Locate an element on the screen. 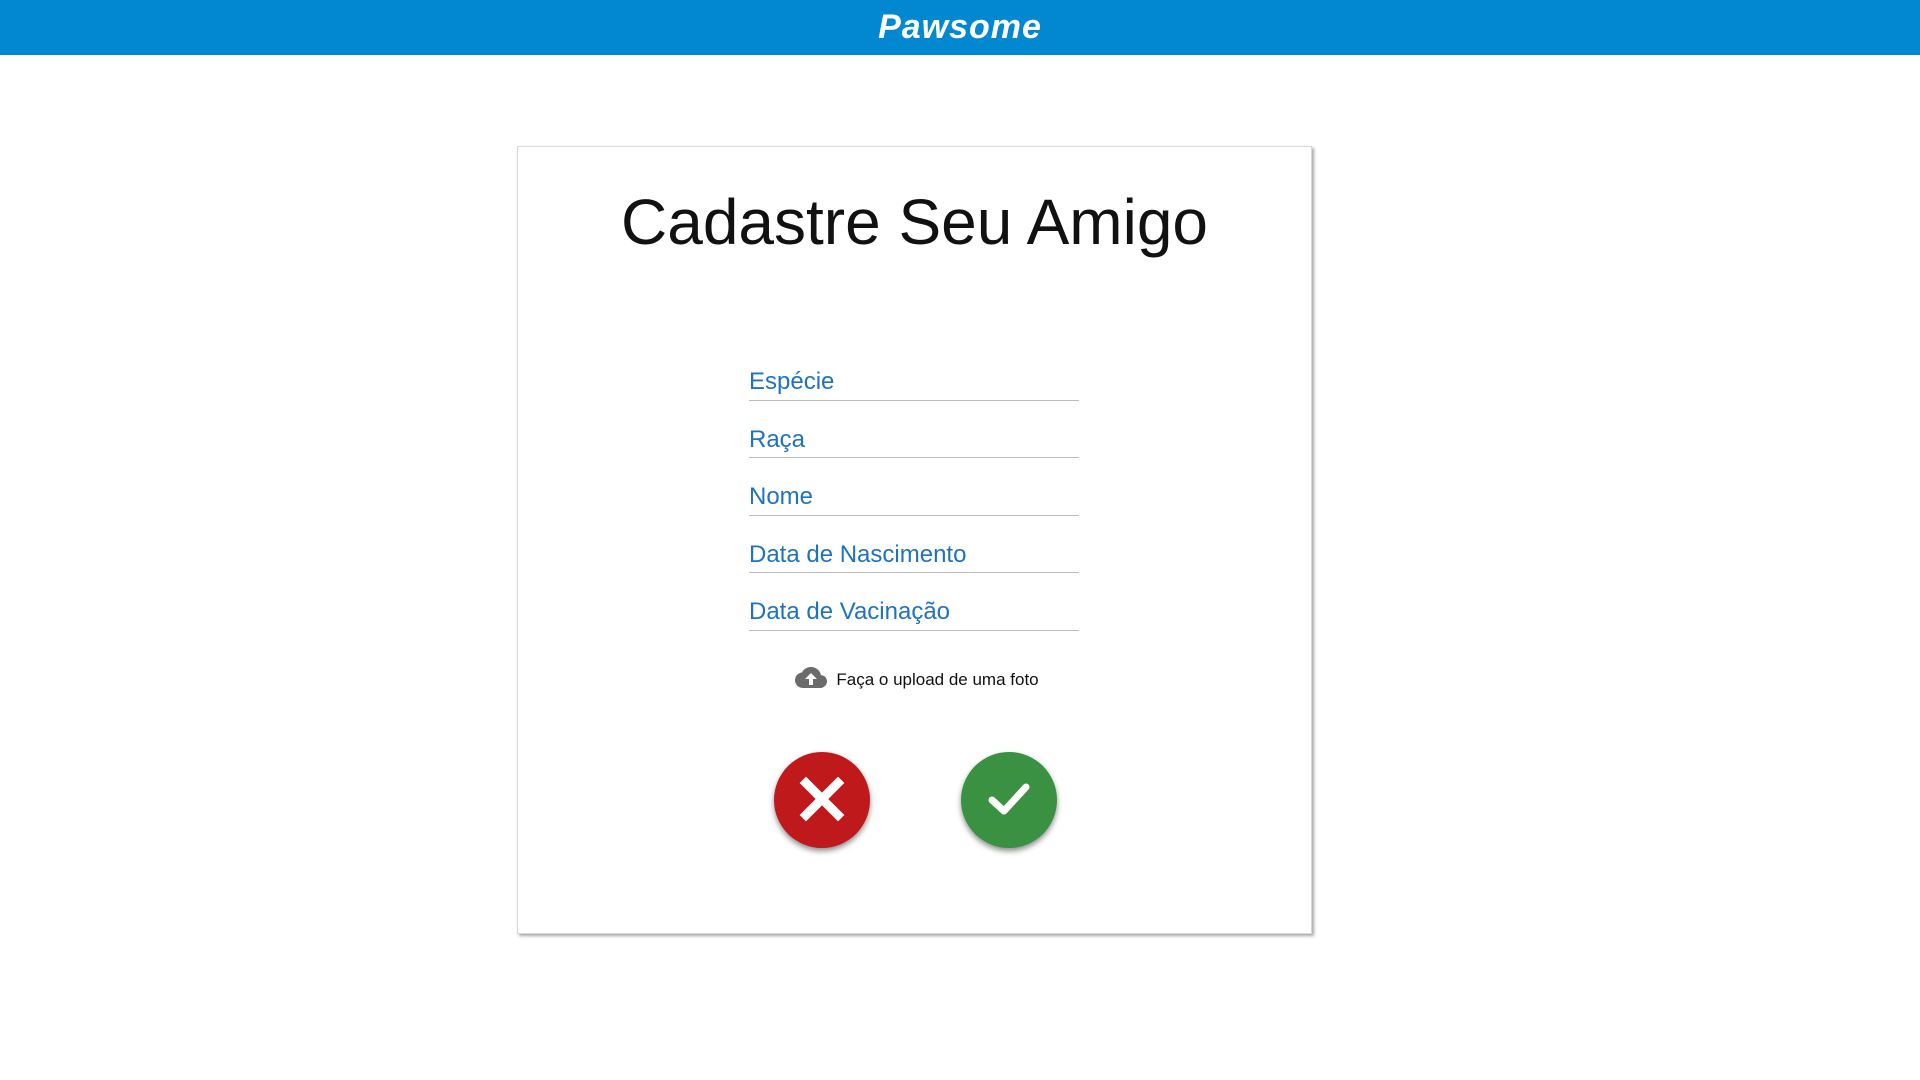  upload-photo-button: Faça o upload de uma foto is located at coordinates (914, 679).